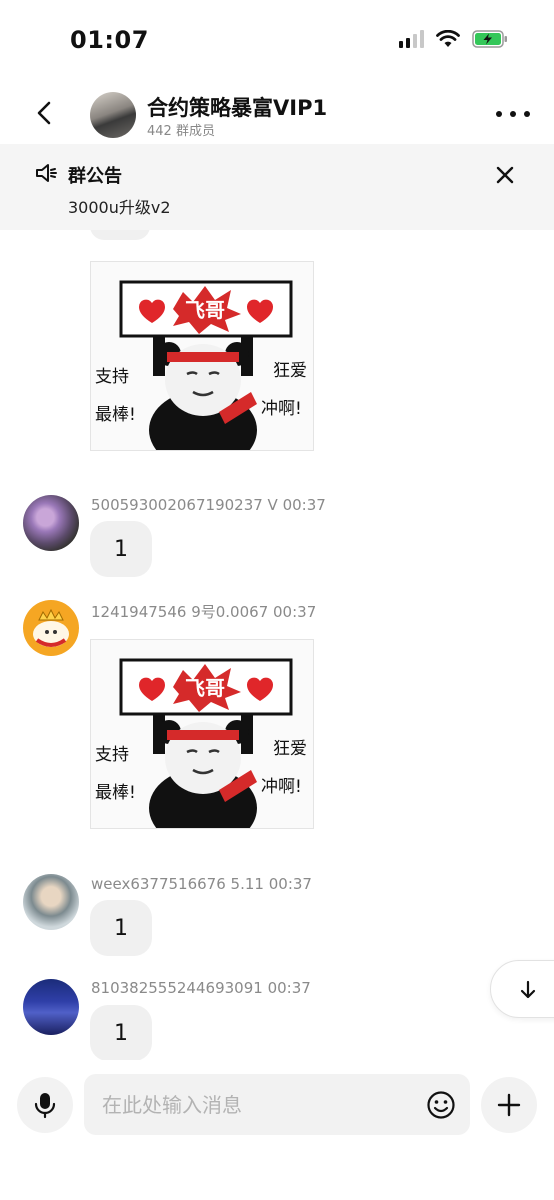 The width and height of the screenshot is (554, 1200). I want to click on group-notice: 群公告 3000u升级v2, so click(277, 187).